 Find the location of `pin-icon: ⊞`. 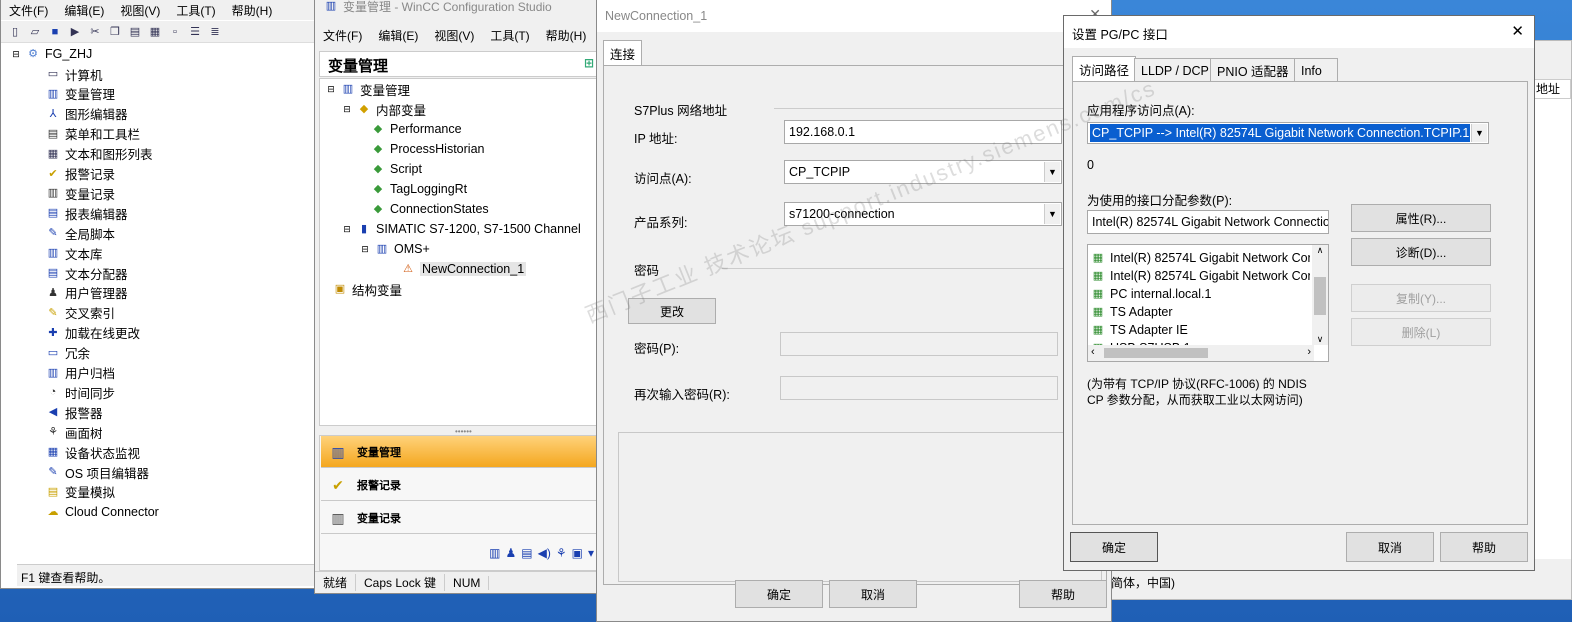

pin-icon: ⊞ is located at coordinates (589, 63).